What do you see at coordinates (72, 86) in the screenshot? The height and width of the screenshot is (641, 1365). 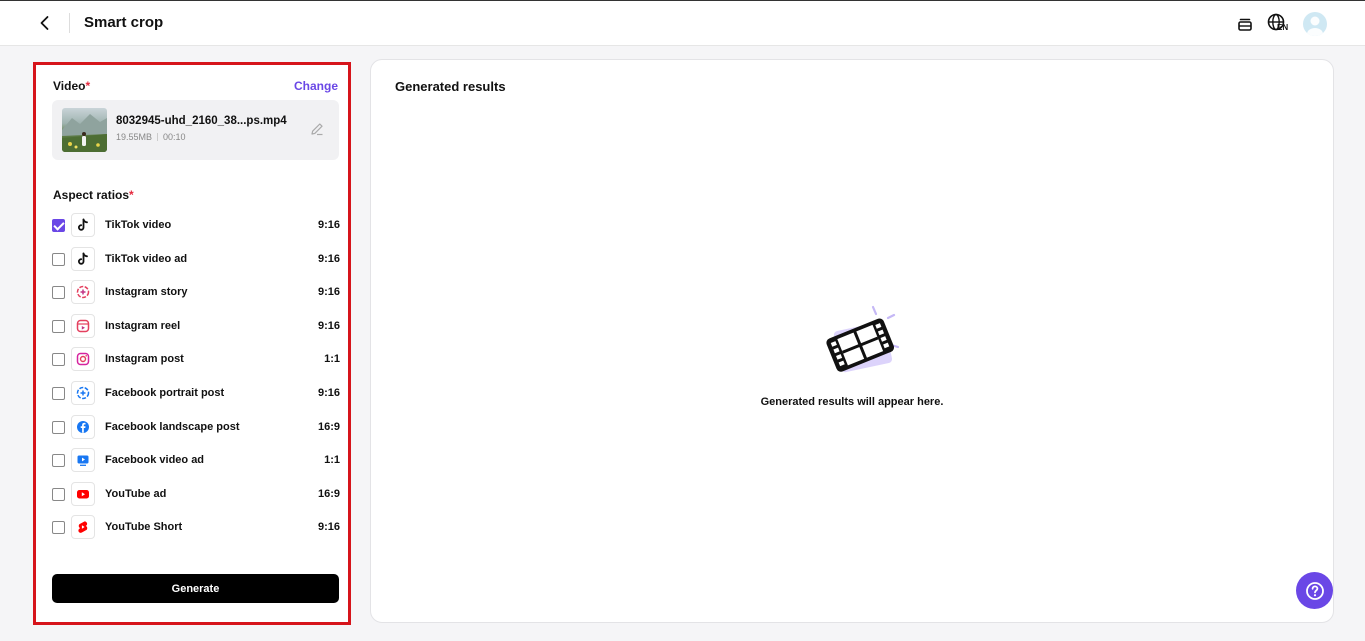 I see `video-label: Video*` at bounding box center [72, 86].